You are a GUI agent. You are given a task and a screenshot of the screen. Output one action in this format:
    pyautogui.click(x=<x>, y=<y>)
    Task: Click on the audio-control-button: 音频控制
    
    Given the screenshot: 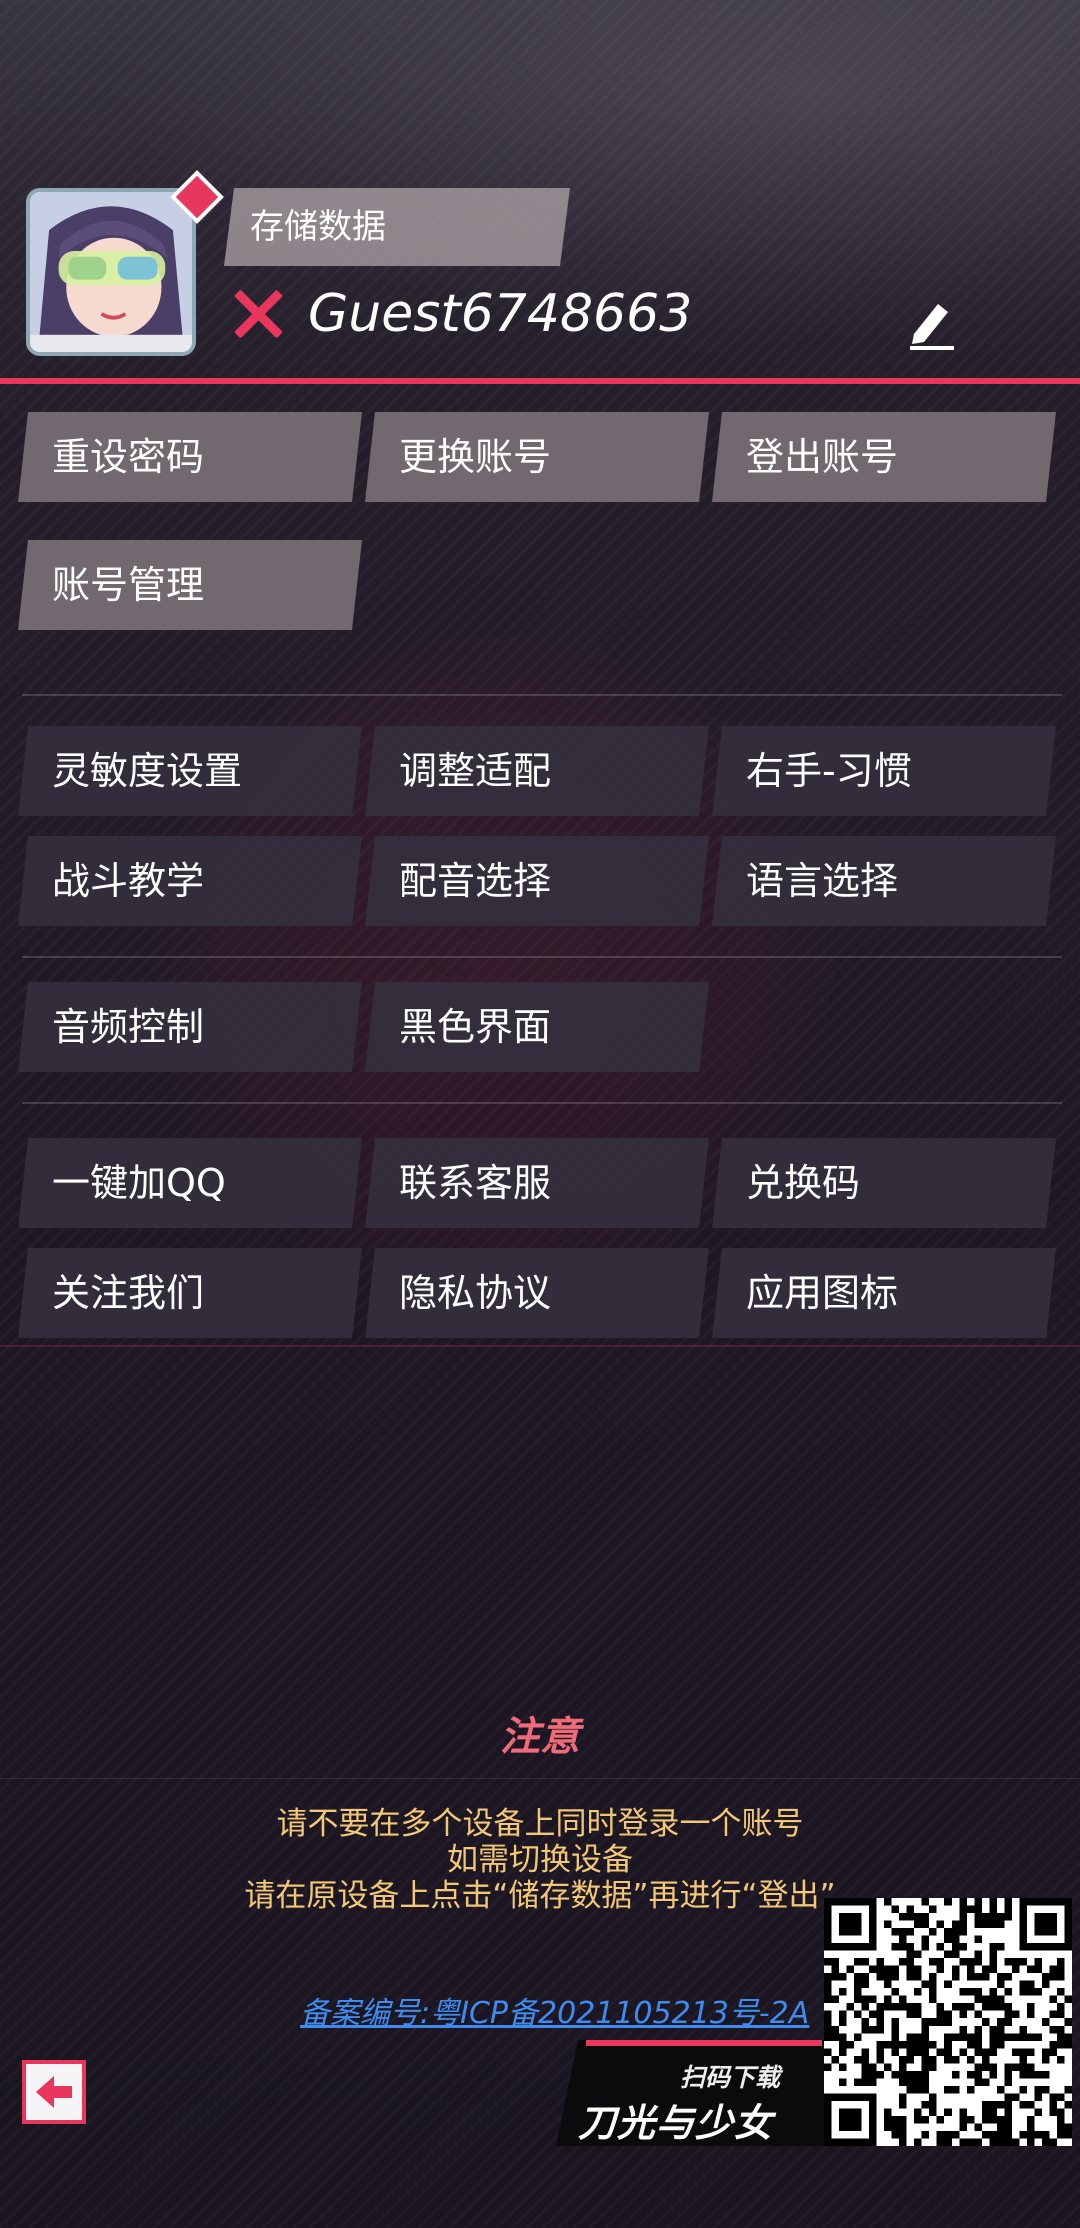 What is the action you would take?
    pyautogui.click(x=190, y=1027)
    